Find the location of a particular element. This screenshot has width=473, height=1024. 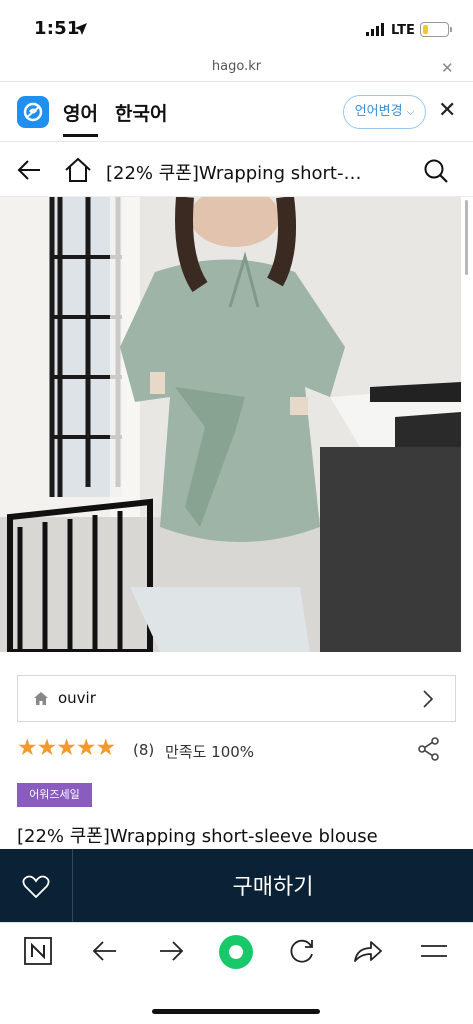

url-bar: hago.kr ✕ is located at coordinates (236, 69).